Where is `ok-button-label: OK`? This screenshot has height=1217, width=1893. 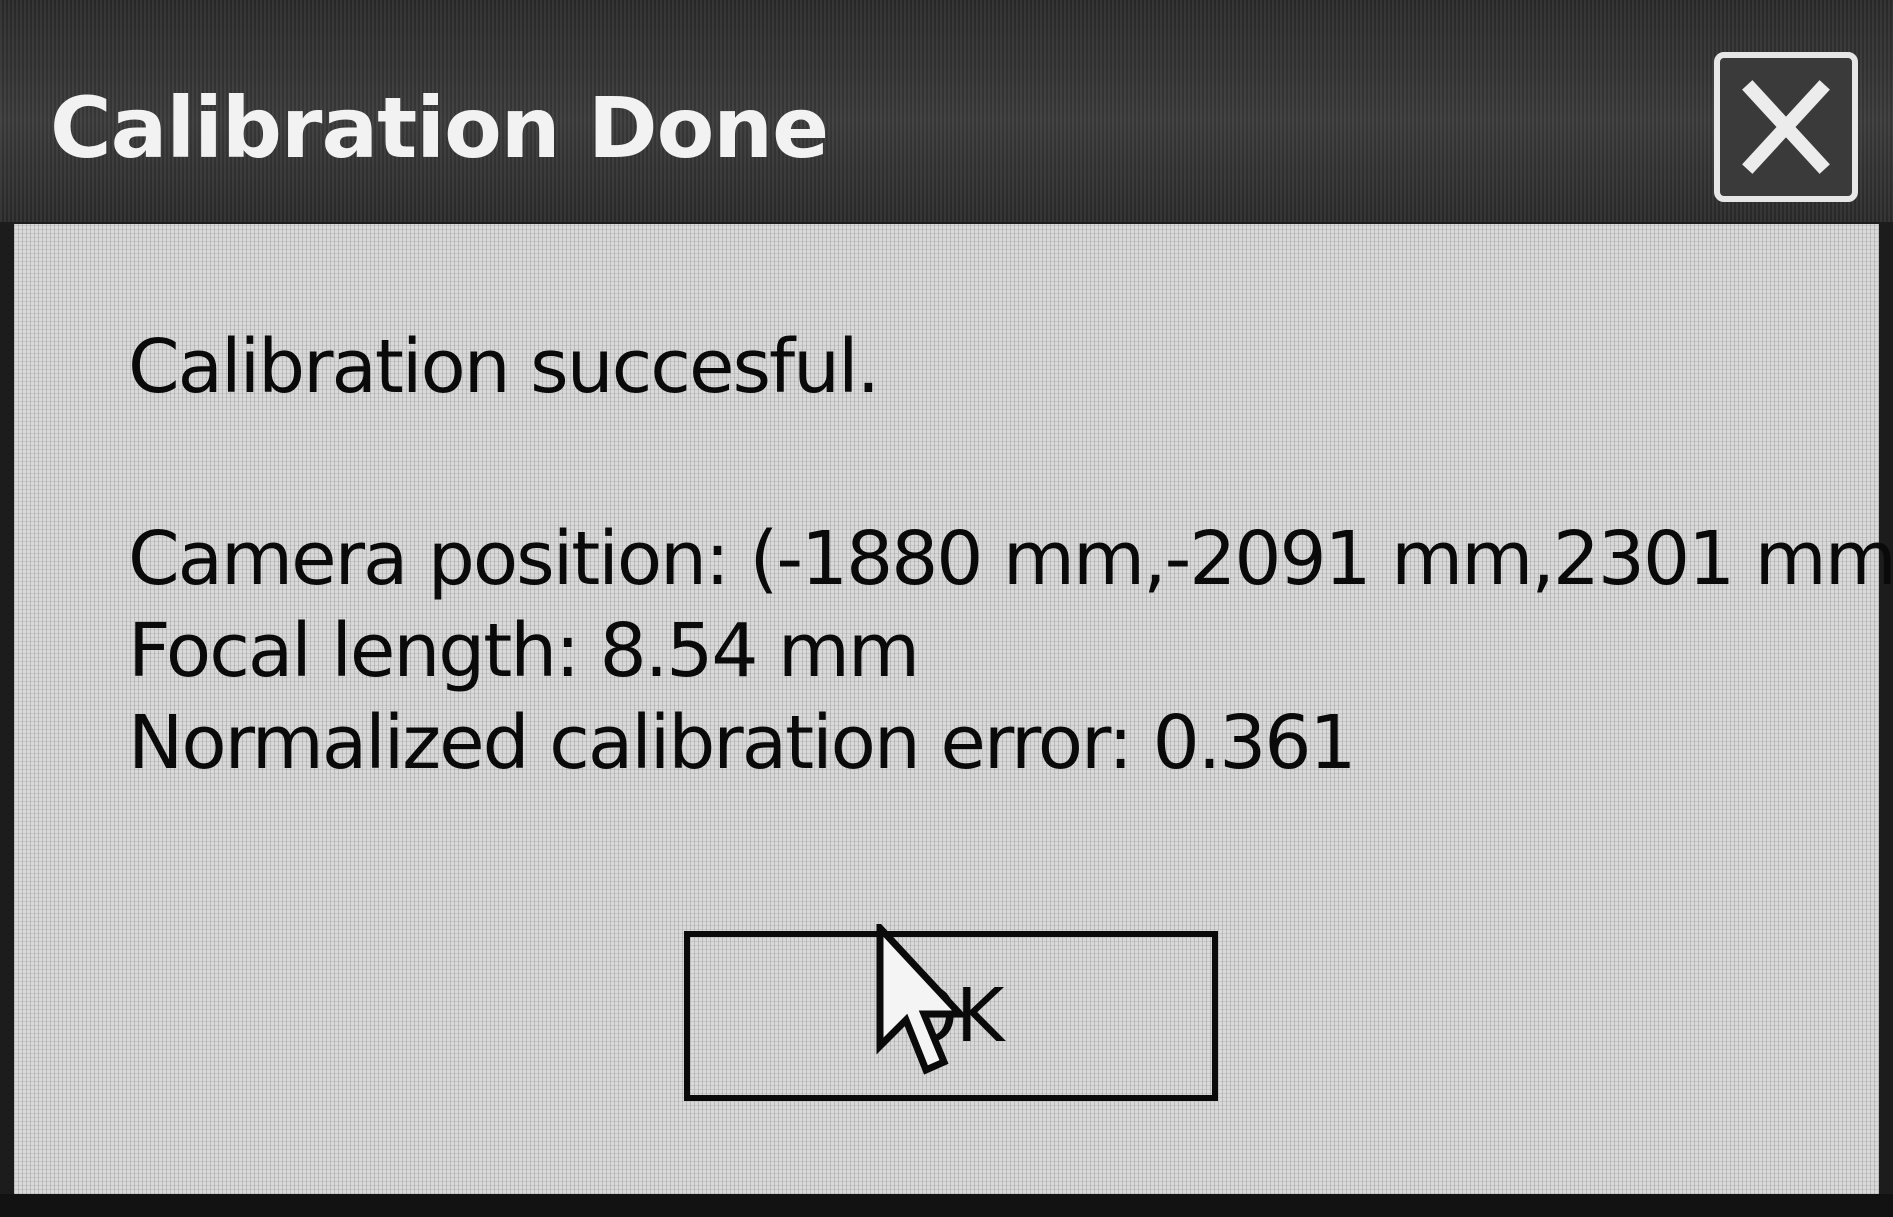
ok-button-label: OK is located at coordinates (952, 1016).